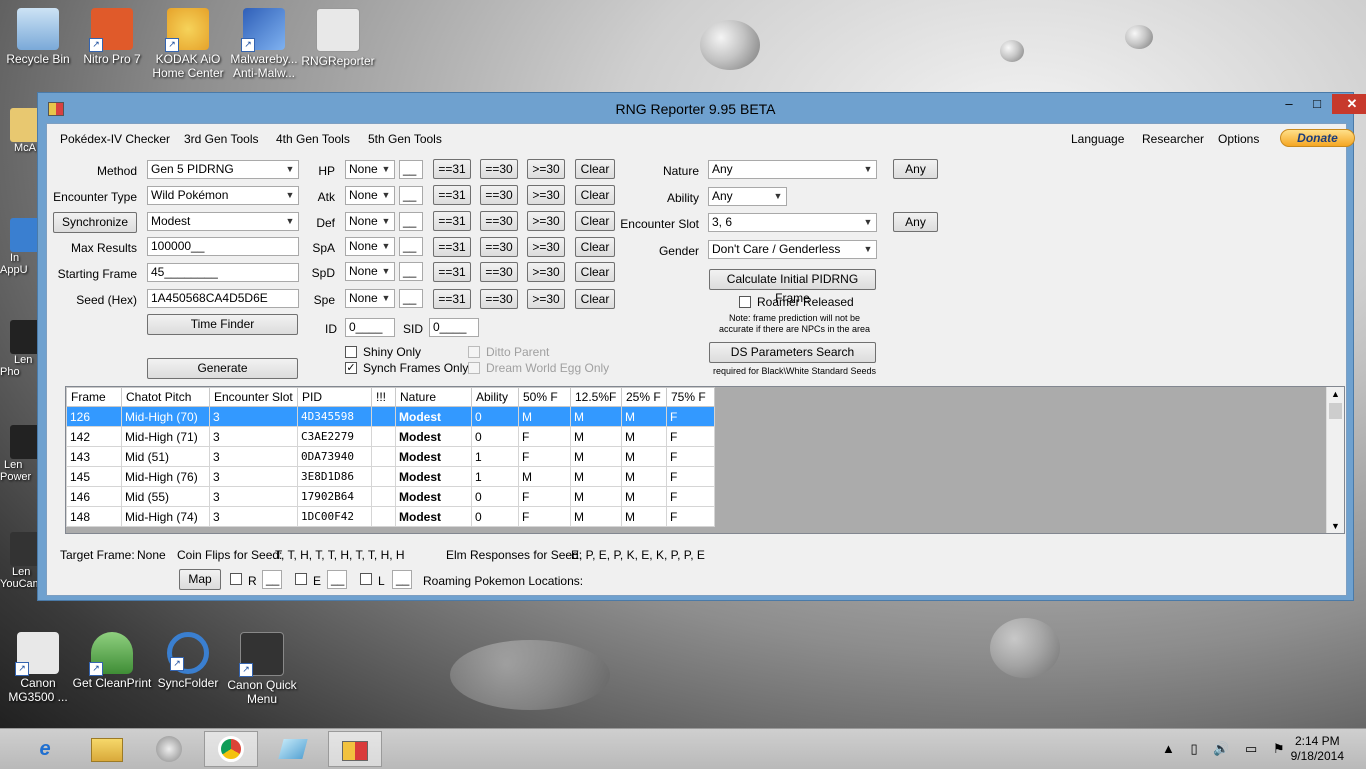 The width and height of the screenshot is (1366, 769). Describe the element at coordinates (452, 195) in the screenshot. I see `atk-eq31-button: ==31` at that location.